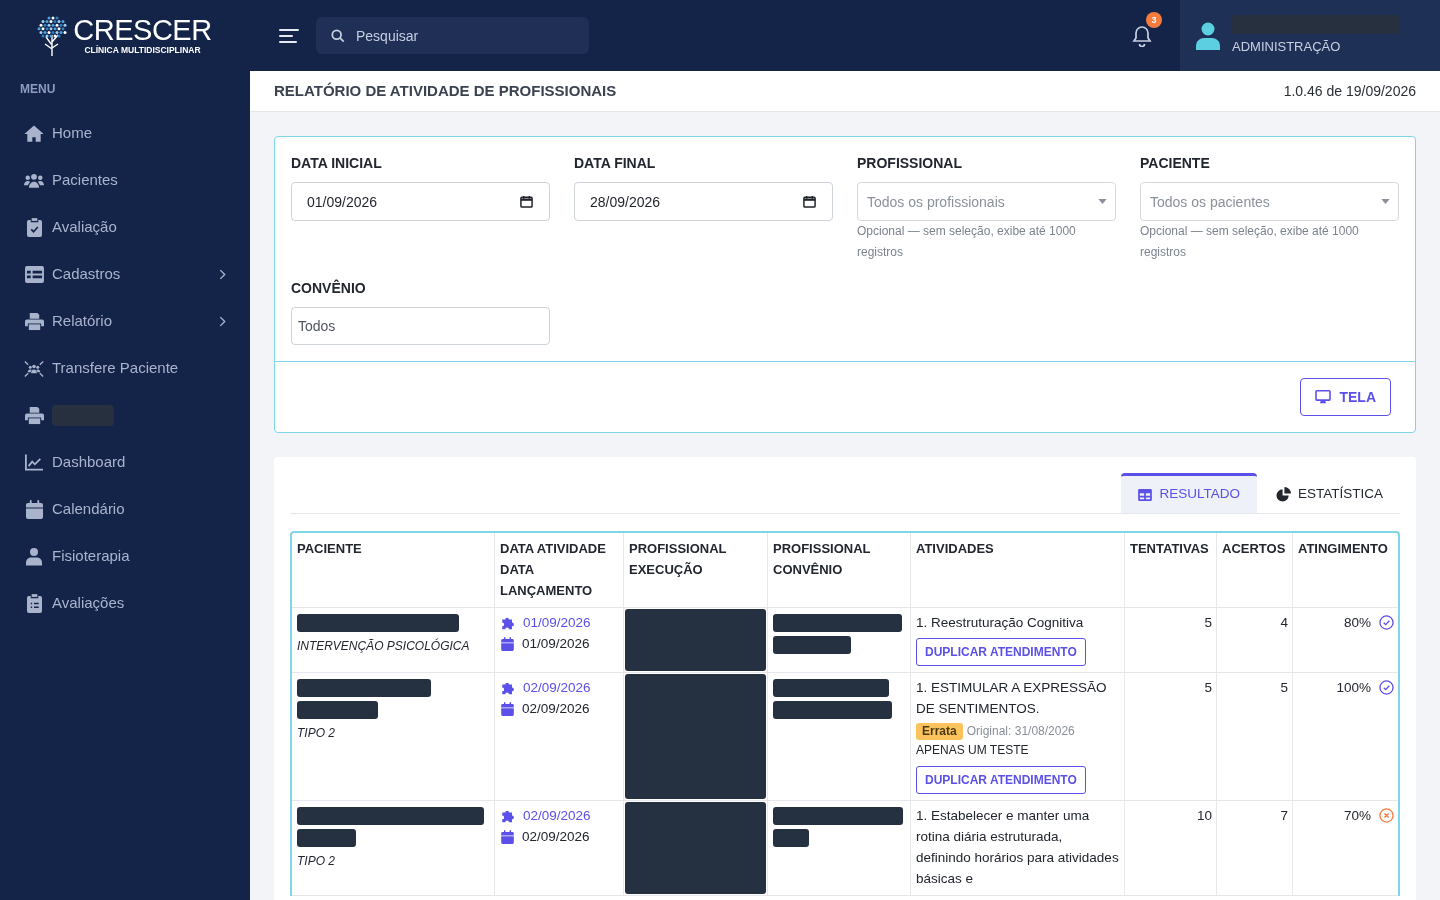  What do you see at coordinates (125, 368) in the screenshot?
I see `sidebar-item: Transfere Paciente` at bounding box center [125, 368].